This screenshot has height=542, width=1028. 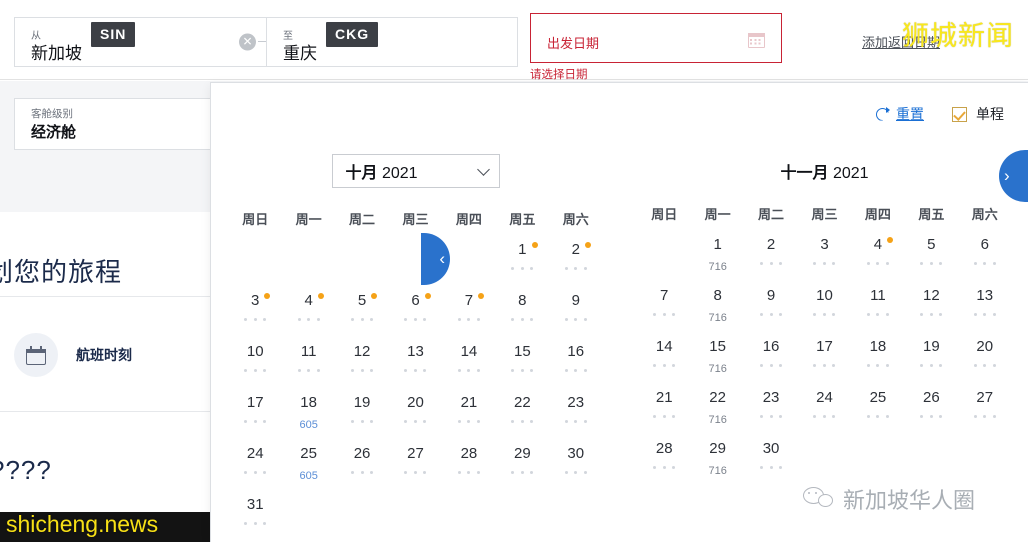 What do you see at coordinates (522, 264) in the screenshot?
I see `day-cell: 1` at bounding box center [522, 264].